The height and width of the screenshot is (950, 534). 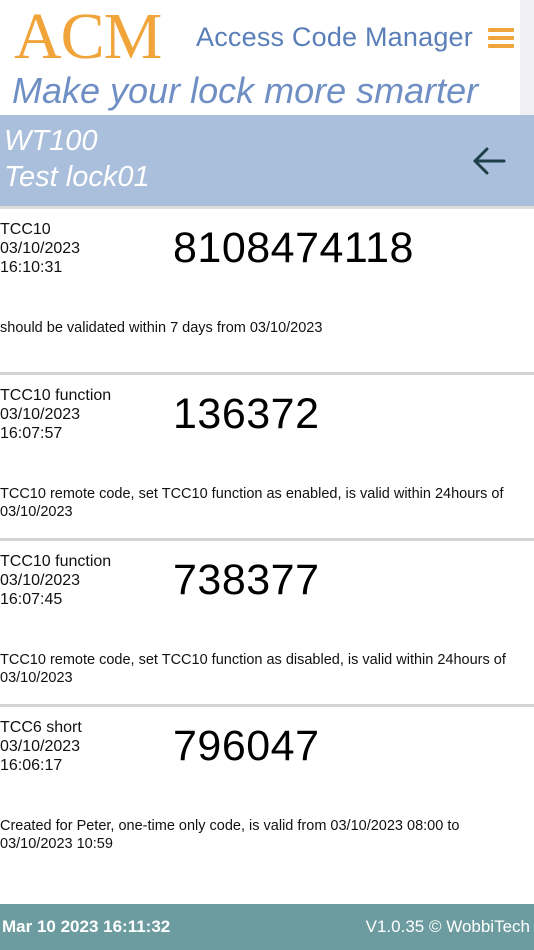 I want to click on lock-model: WT100, so click(x=51, y=141).